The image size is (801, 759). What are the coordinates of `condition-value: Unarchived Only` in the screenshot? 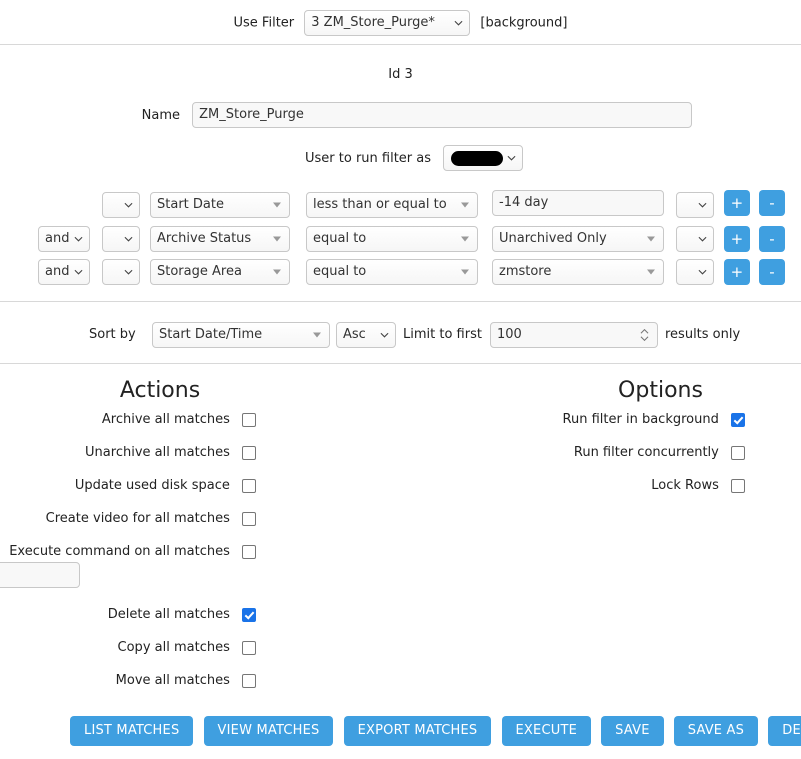 It's located at (553, 238).